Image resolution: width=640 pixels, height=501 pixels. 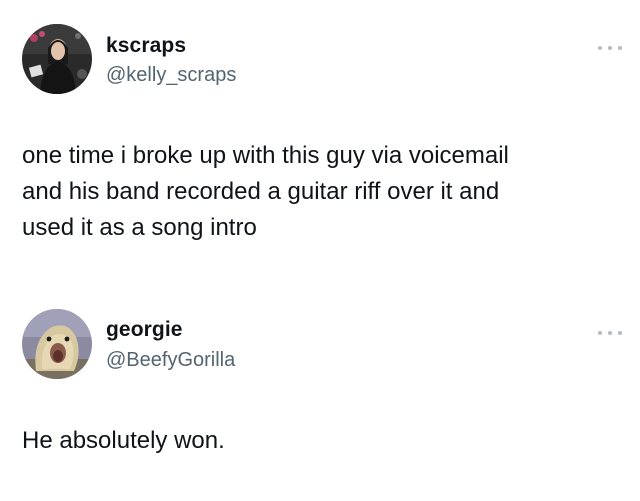 I want to click on user-handle: @BeefyGorilla, so click(x=170, y=360).